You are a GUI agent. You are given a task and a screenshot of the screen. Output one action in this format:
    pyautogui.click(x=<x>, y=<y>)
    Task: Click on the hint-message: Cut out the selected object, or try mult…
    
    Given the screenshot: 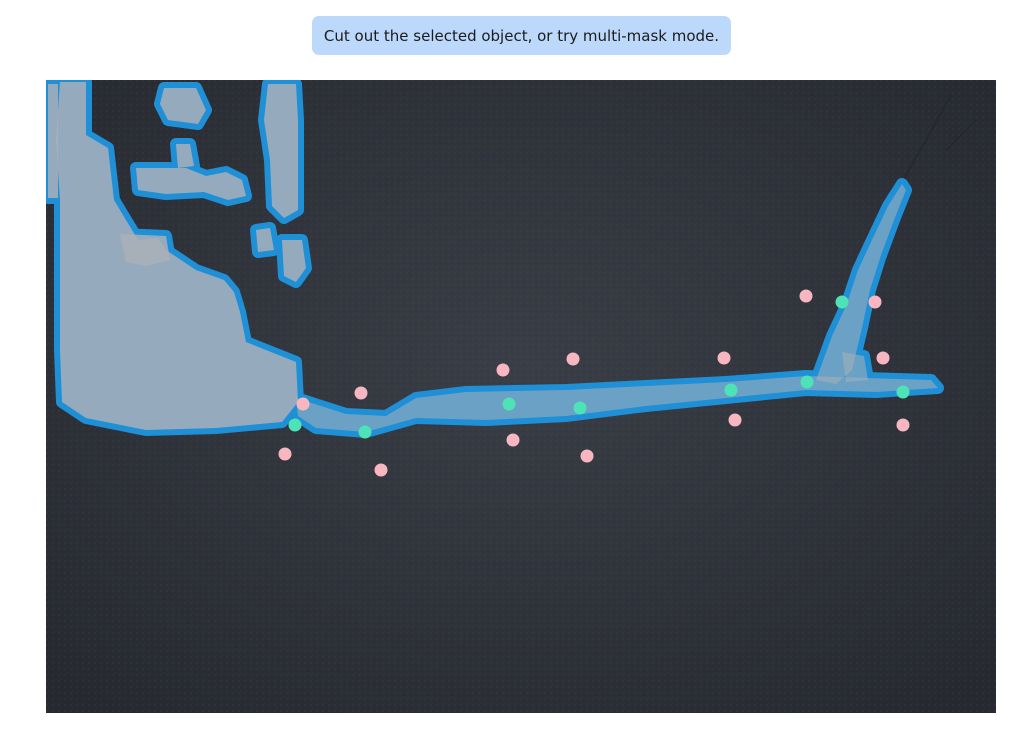 What is the action you would take?
    pyautogui.click(x=521, y=35)
    